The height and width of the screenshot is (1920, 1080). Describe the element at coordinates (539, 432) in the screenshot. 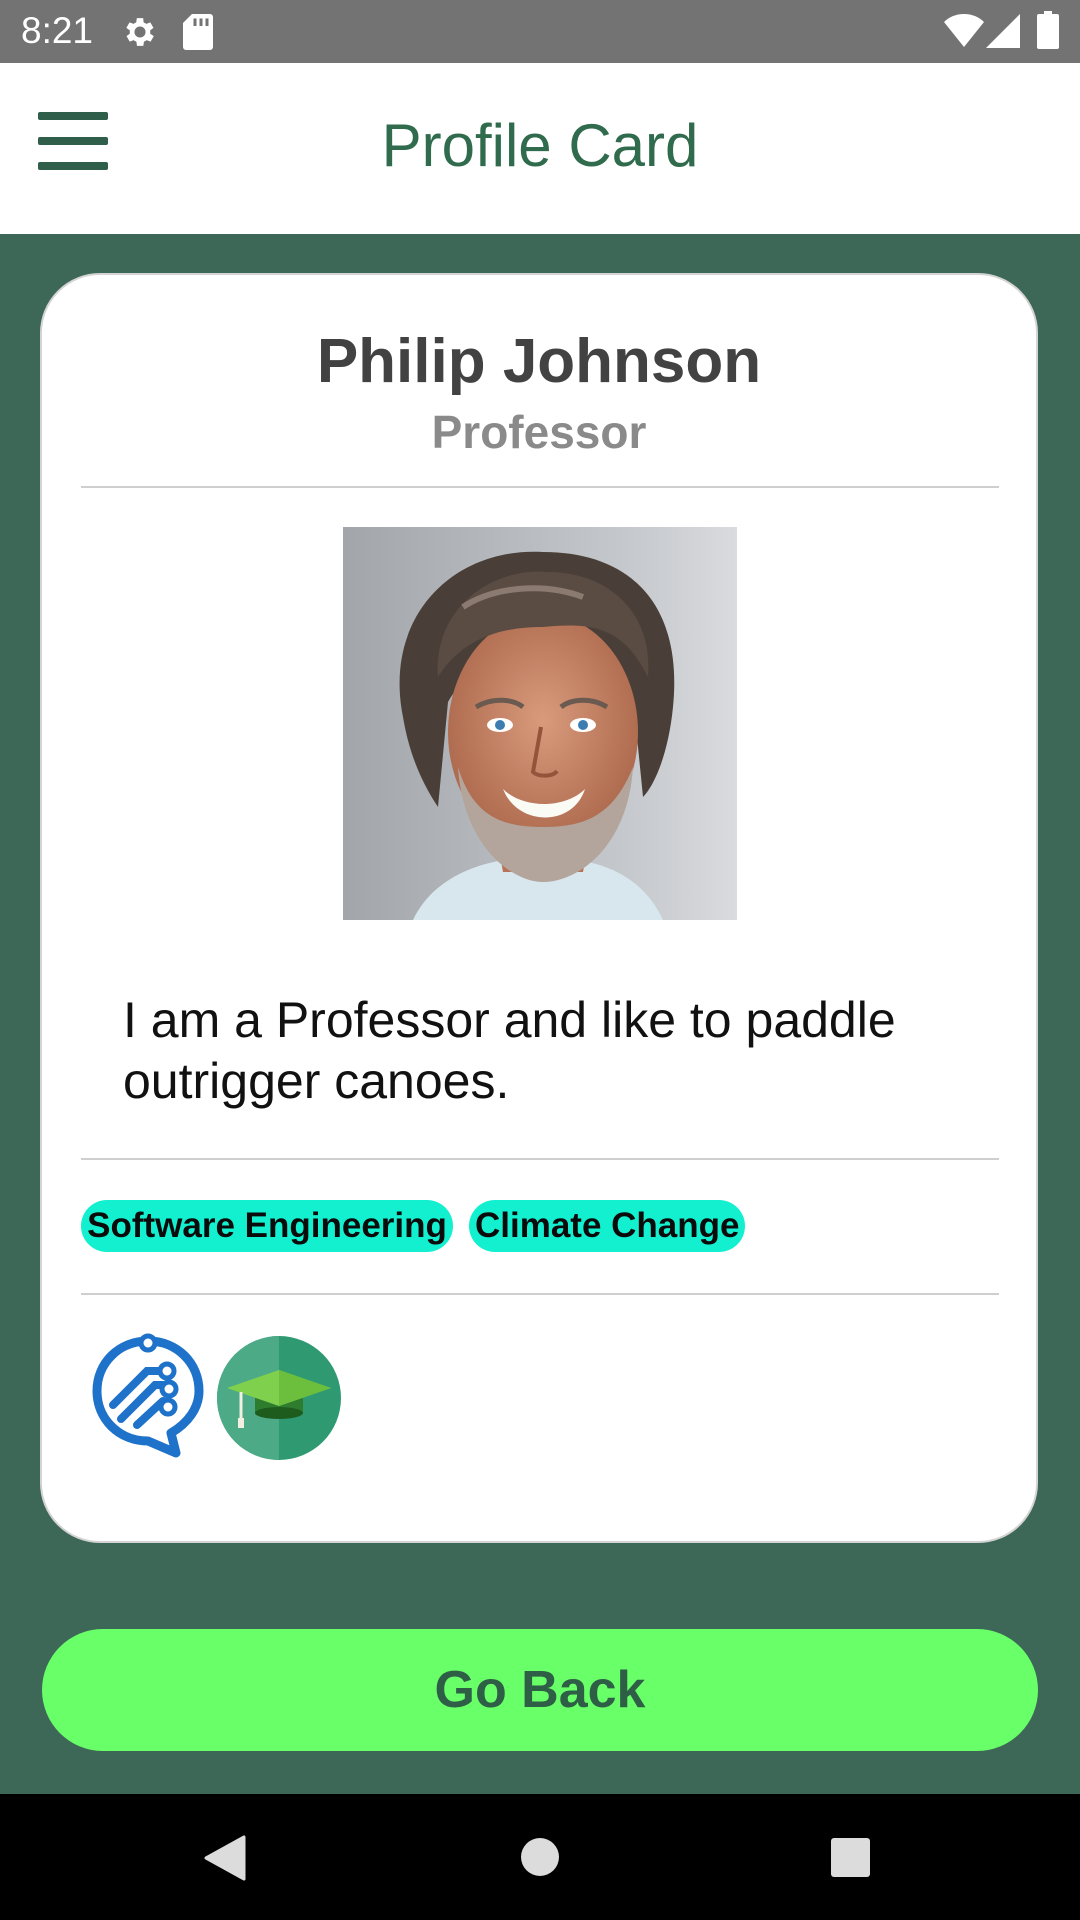

I see `profile-title: Professor` at that location.